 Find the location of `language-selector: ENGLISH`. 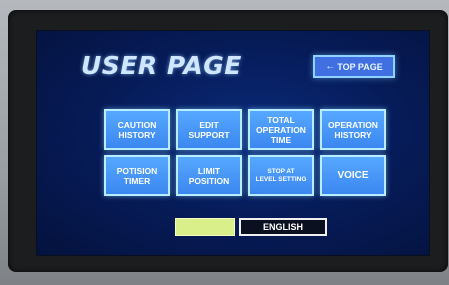

language-selector: ENGLISH is located at coordinates (251, 227).